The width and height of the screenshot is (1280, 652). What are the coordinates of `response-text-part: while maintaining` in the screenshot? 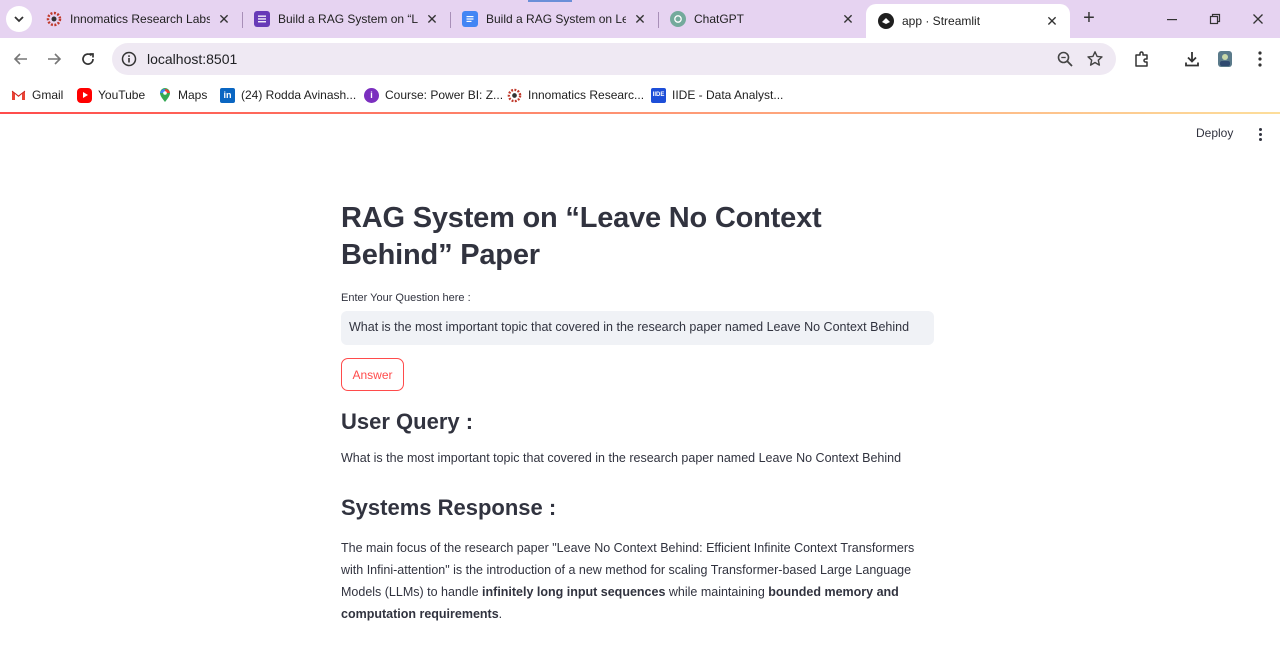 It's located at (717, 592).